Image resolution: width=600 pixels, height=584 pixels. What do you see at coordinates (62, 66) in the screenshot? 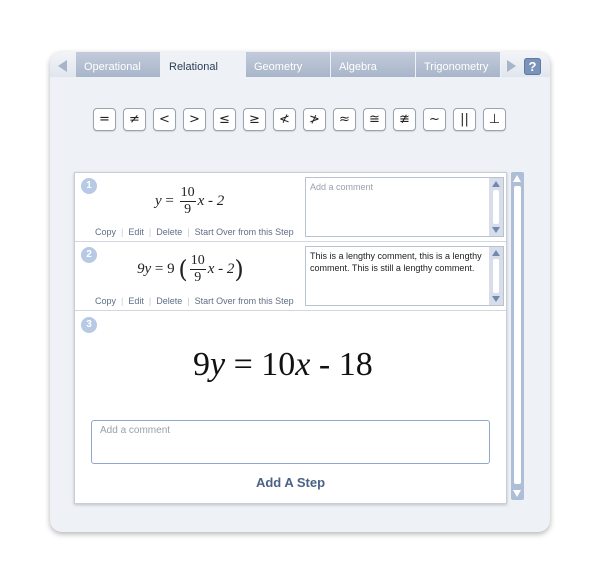
I see `tabs-prev-arrow-icon` at bounding box center [62, 66].